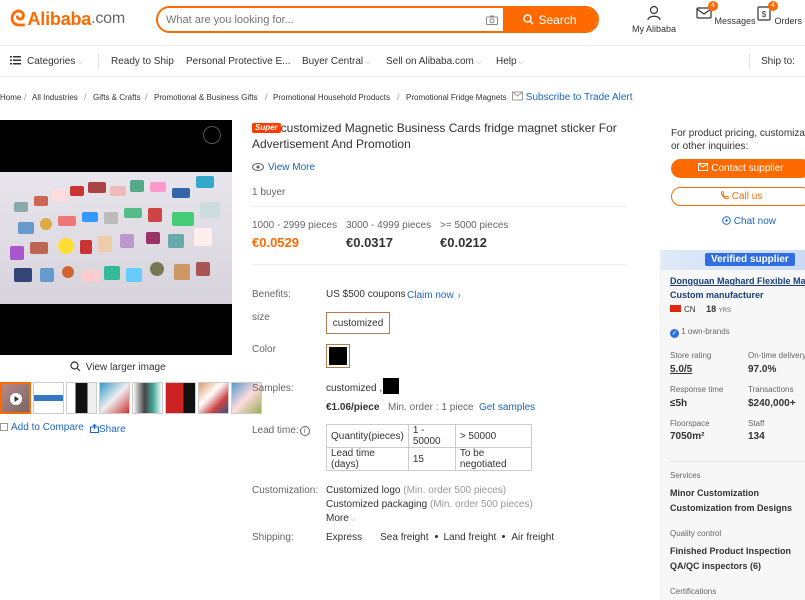 The height and width of the screenshot is (600, 805). Describe the element at coordinates (779, 13) in the screenshot. I see `orders-link: $ 4 Orders` at that location.